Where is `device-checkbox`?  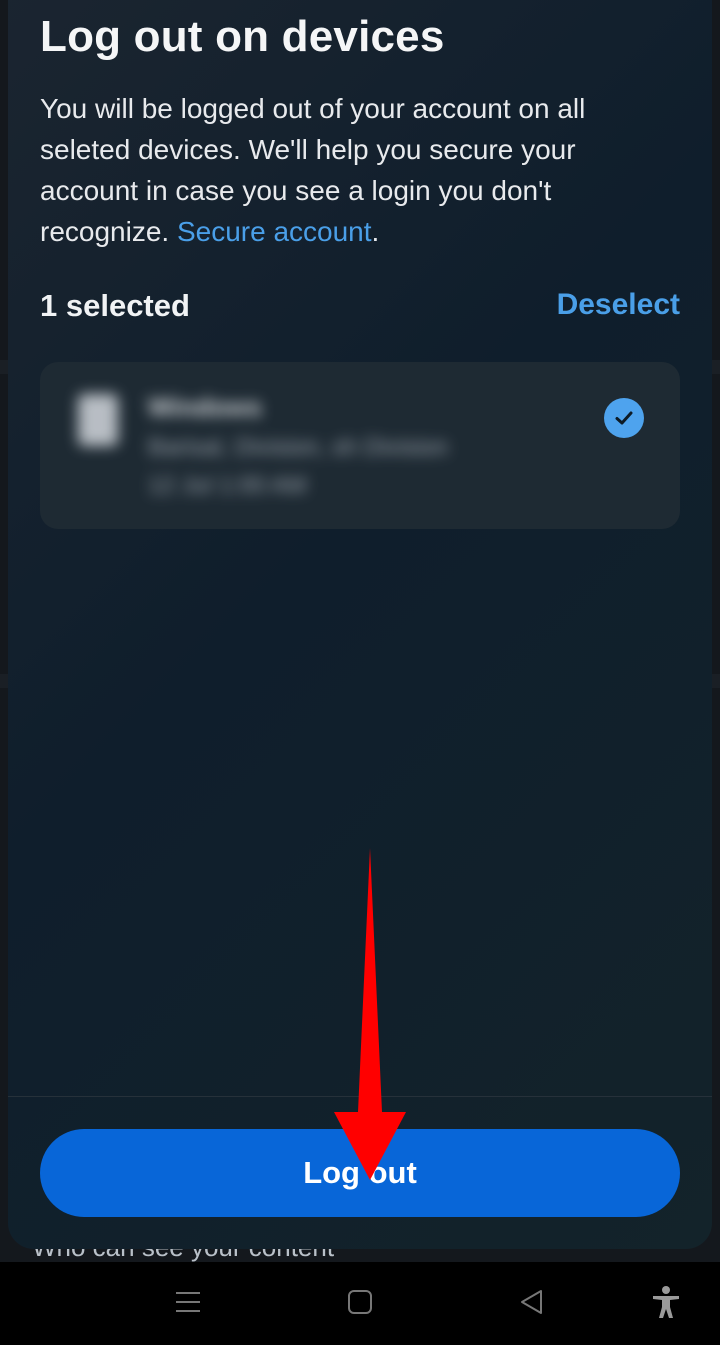 device-checkbox is located at coordinates (624, 418).